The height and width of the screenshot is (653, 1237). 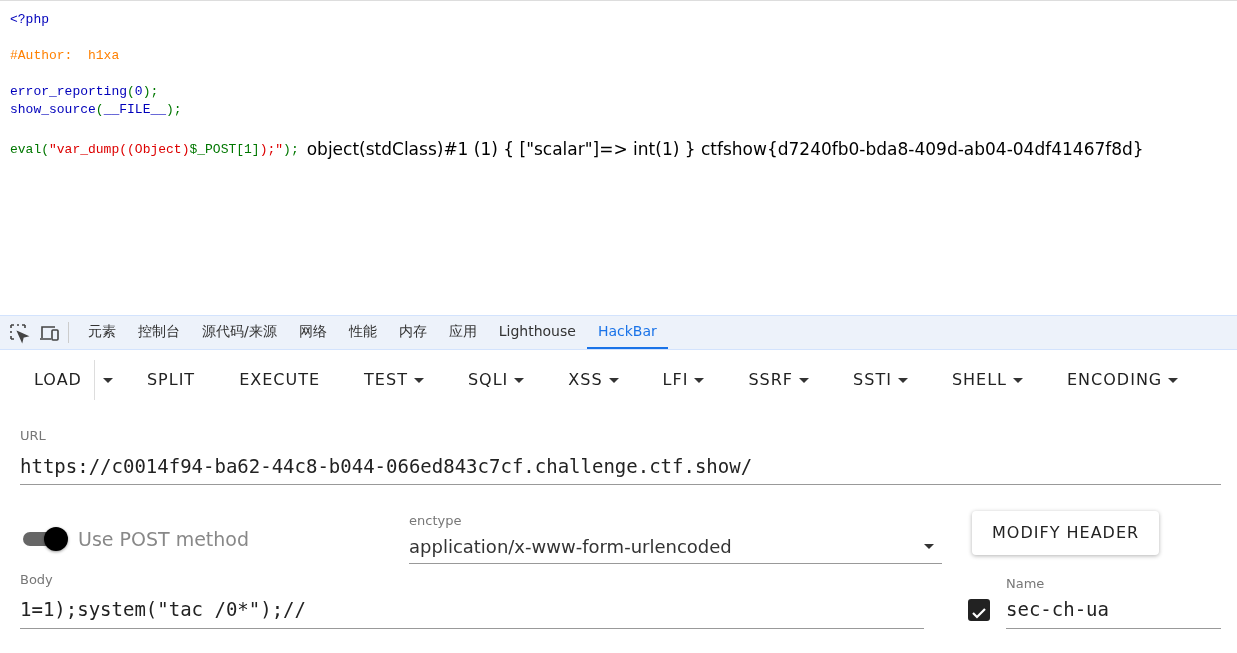 What do you see at coordinates (29, 20) in the screenshot?
I see `code-line: <?php` at bounding box center [29, 20].